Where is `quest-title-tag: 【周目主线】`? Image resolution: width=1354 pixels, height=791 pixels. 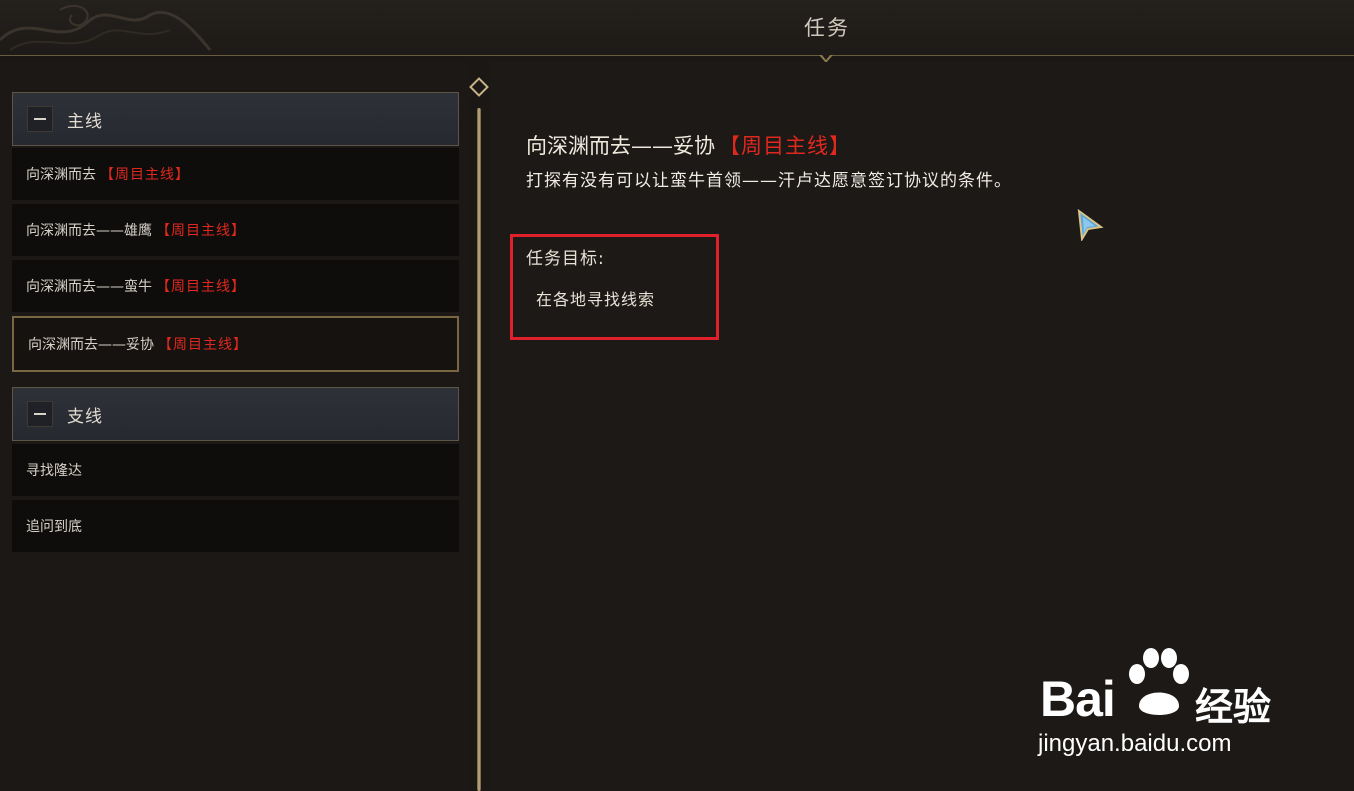 quest-title-tag: 【周目主线】 is located at coordinates (785, 146).